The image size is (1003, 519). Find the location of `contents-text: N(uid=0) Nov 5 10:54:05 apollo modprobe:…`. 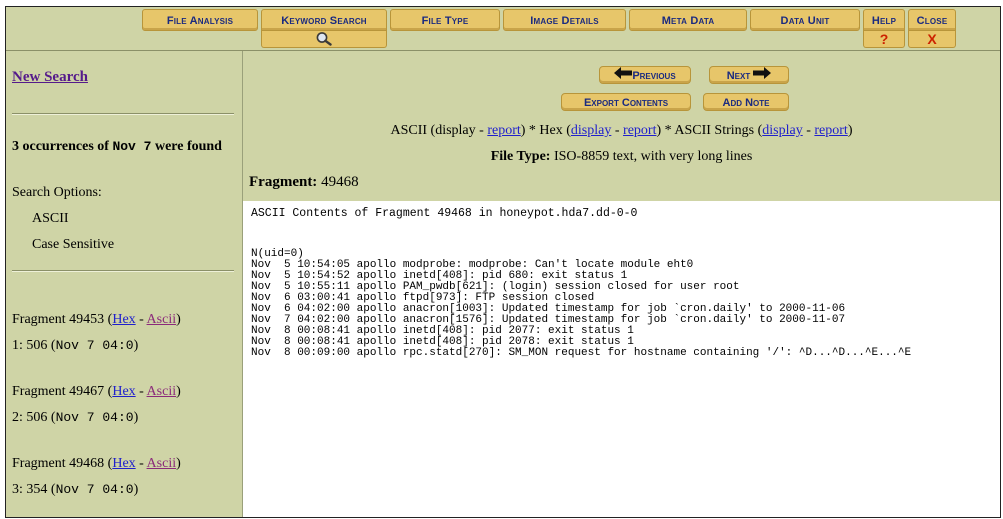

contents-text: N(uid=0) Nov 5 10:54:05 apollo modprobe:… is located at coordinates (581, 304).